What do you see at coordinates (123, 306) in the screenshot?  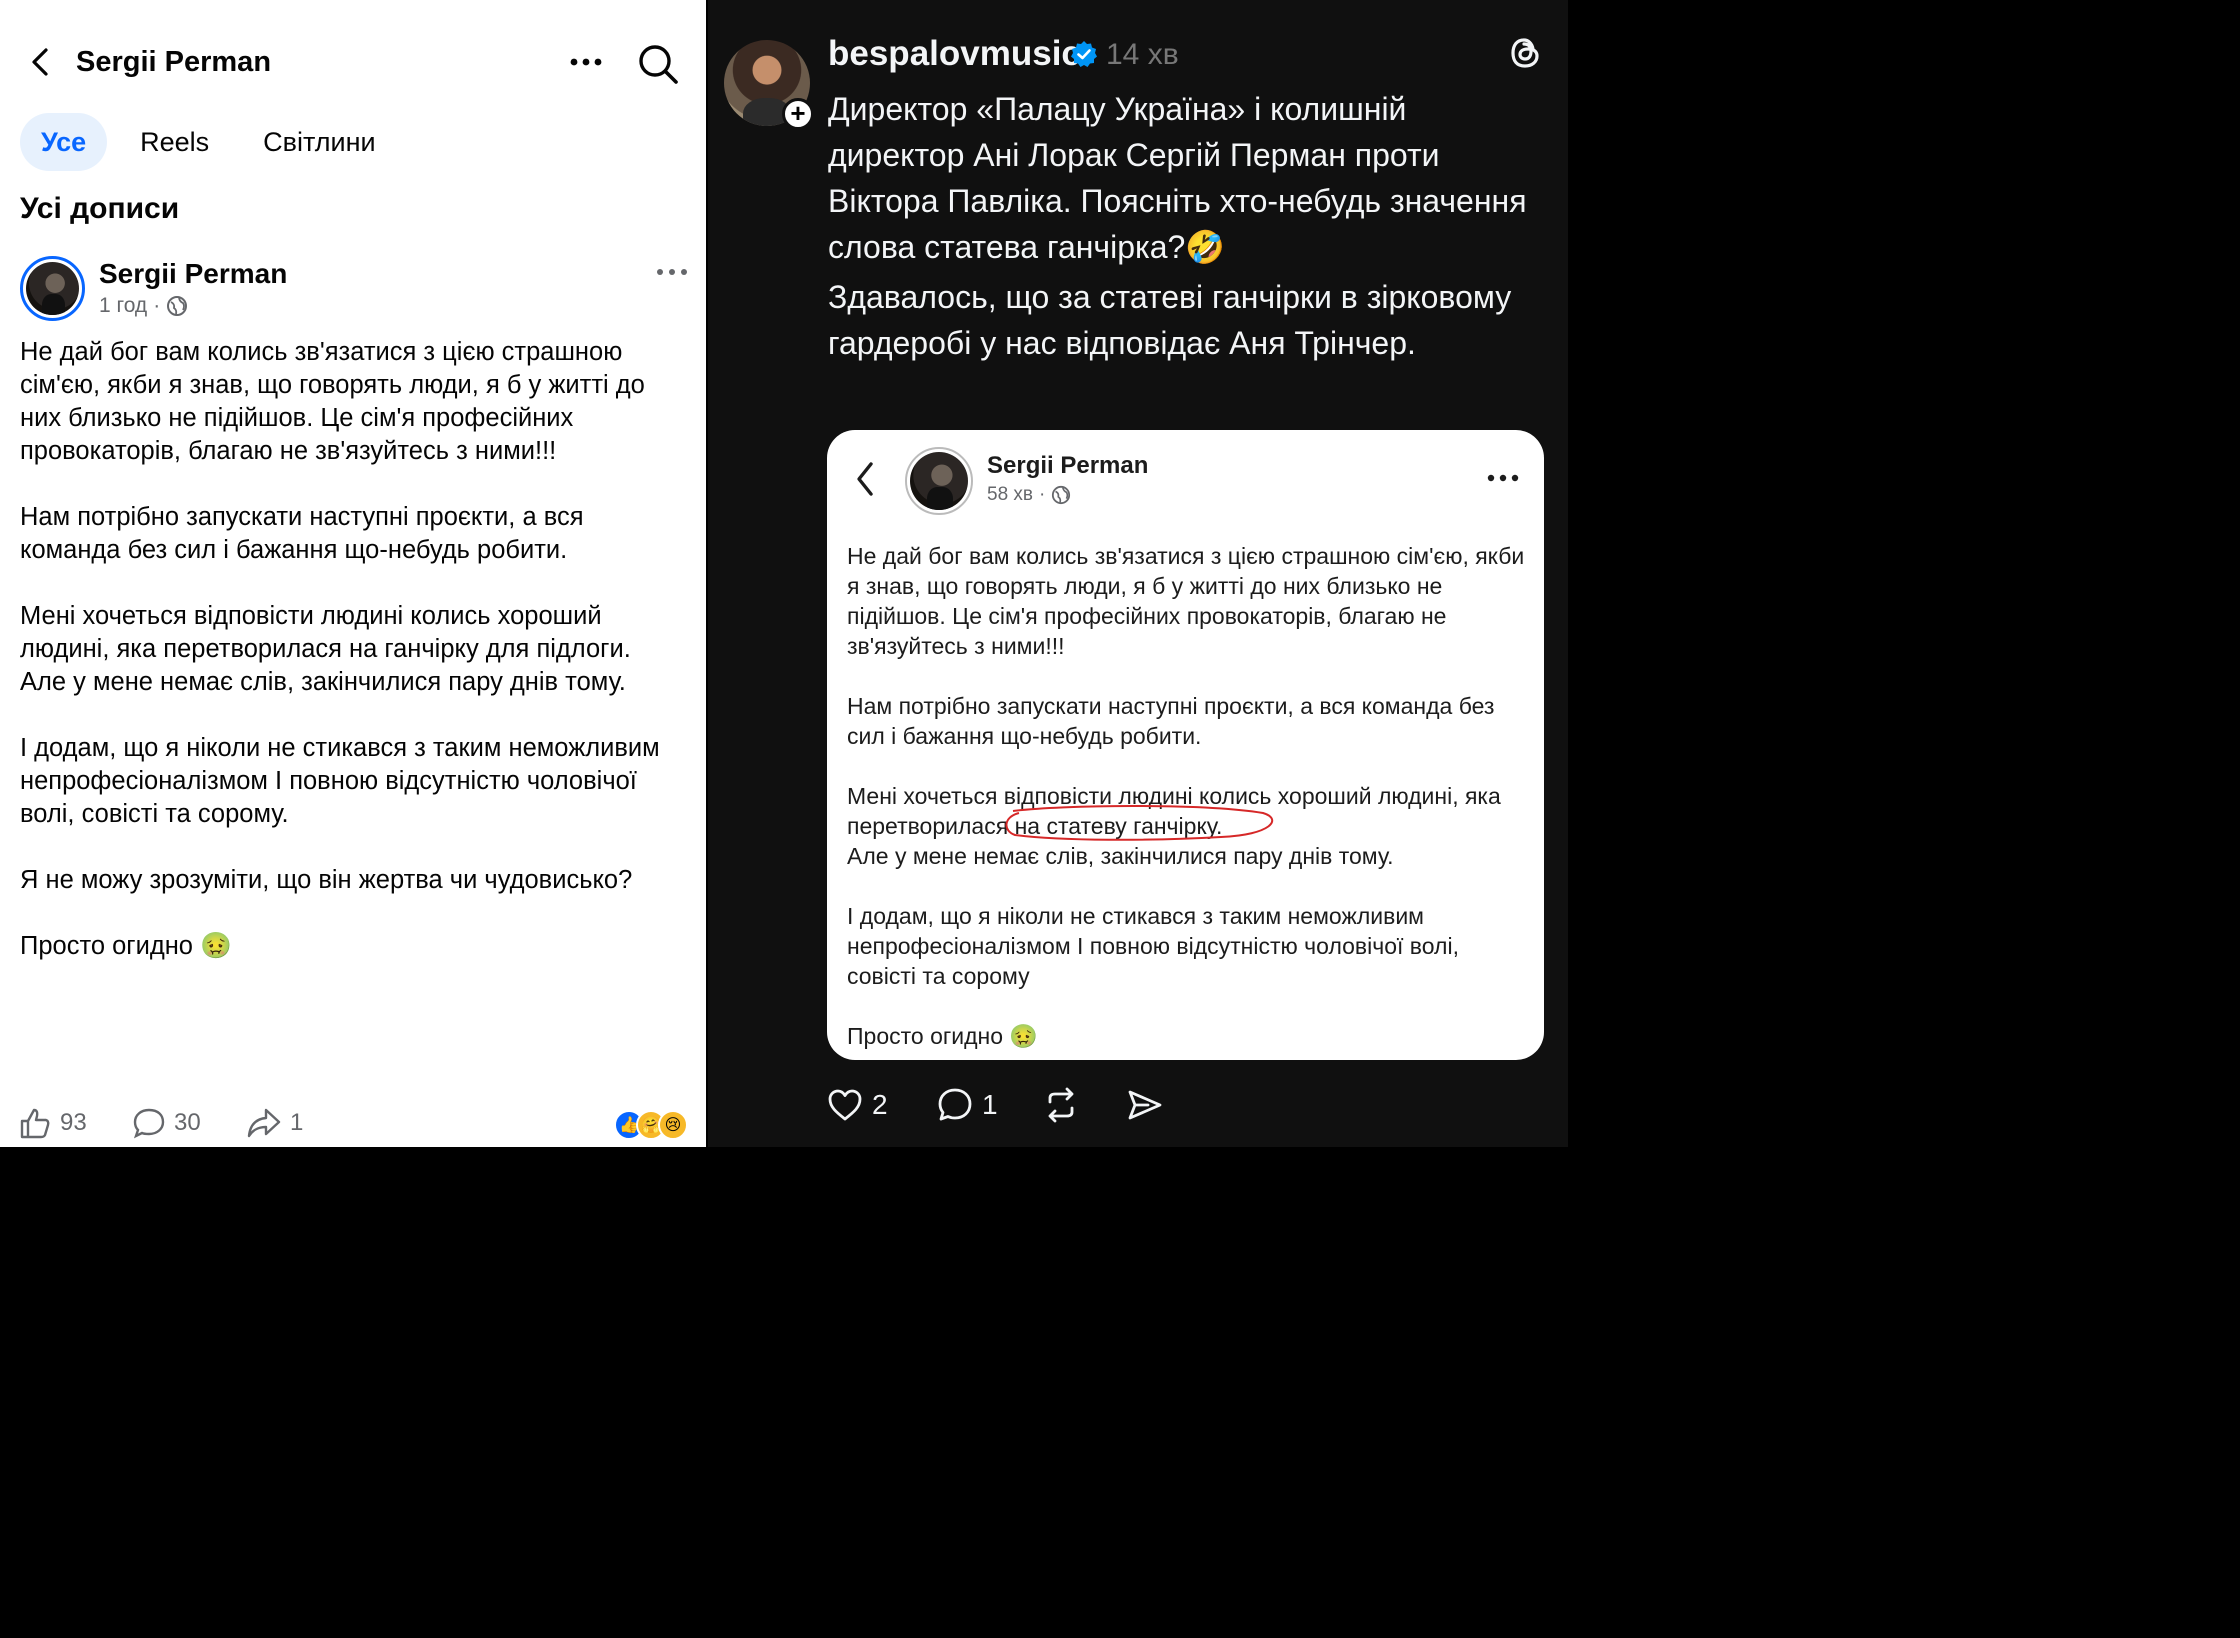 I see `post-time: 1 год` at bounding box center [123, 306].